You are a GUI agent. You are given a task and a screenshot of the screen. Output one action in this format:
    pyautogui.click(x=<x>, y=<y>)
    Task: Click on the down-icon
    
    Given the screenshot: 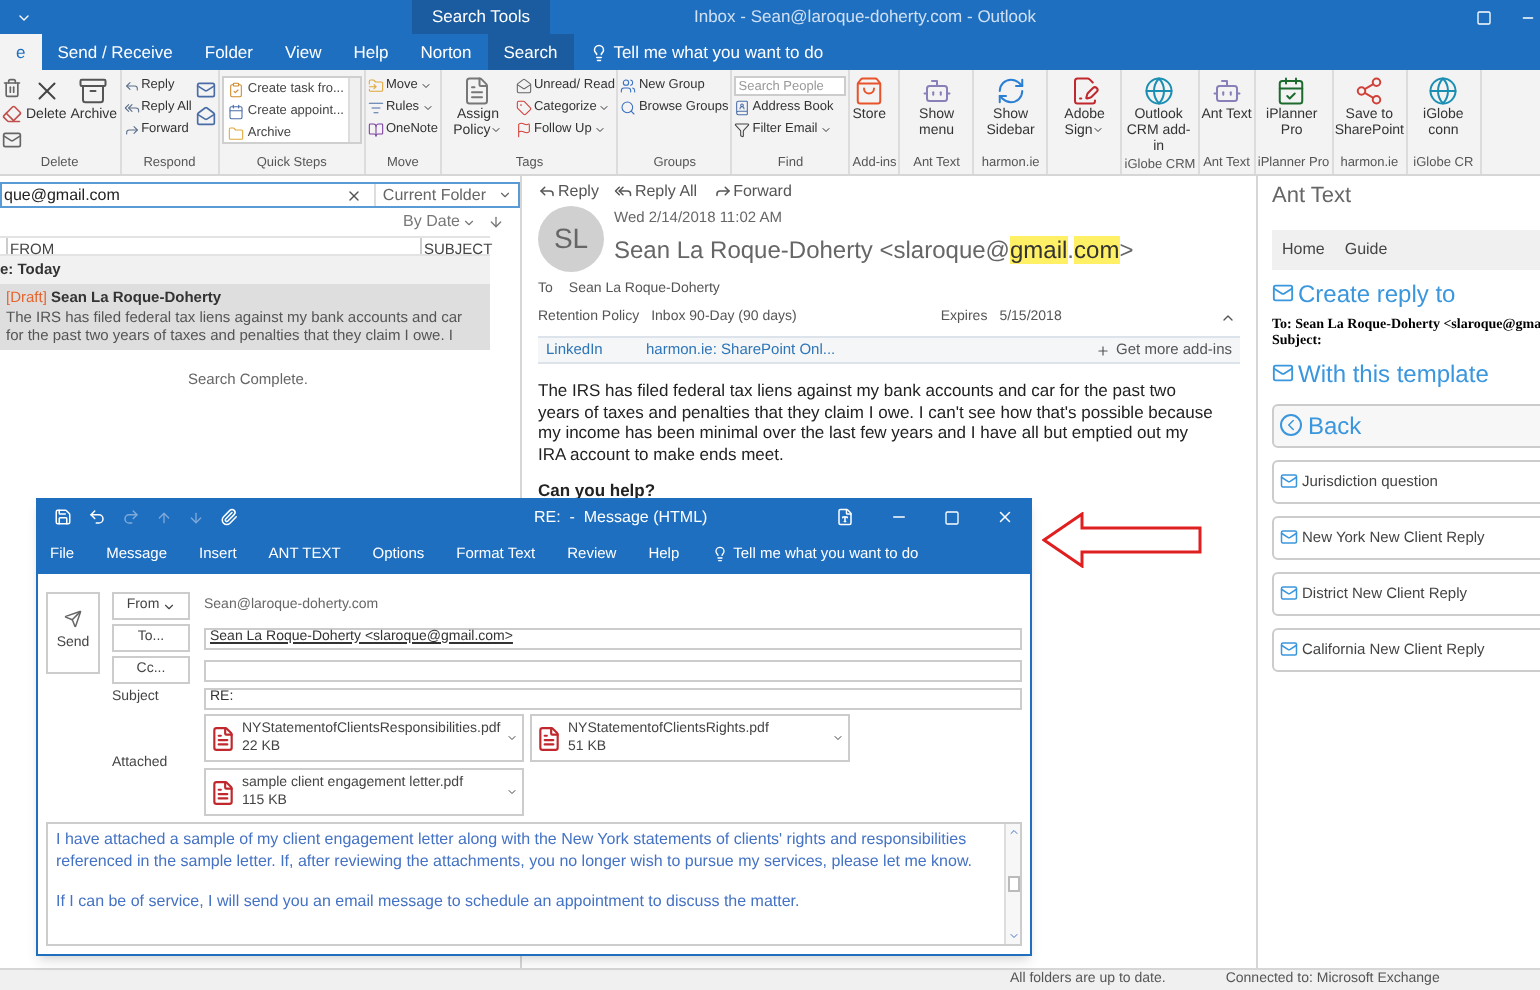 What is the action you would take?
    pyautogui.click(x=196, y=517)
    